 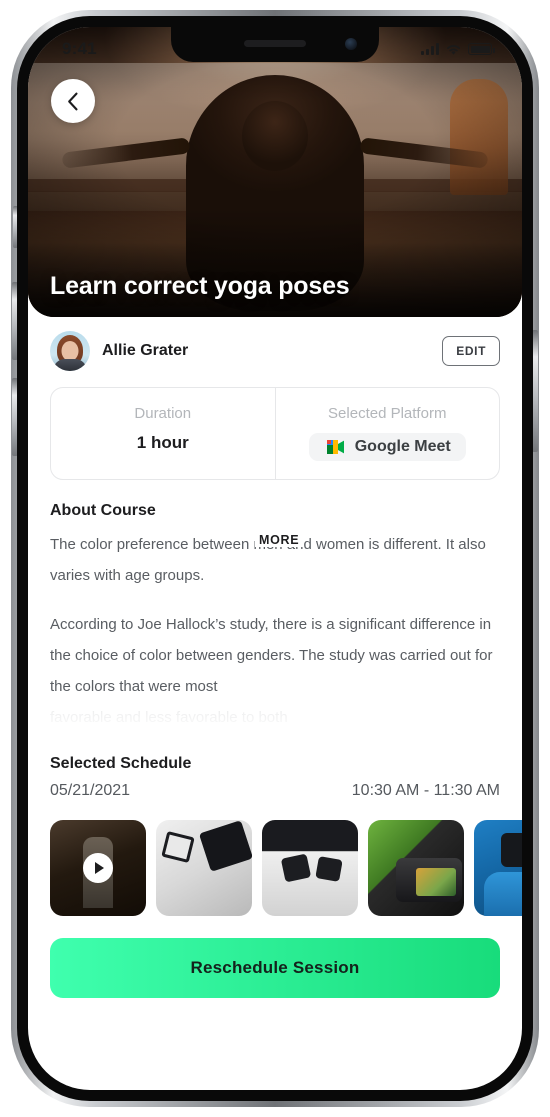 I want to click on platform-label: Selected Platform, so click(x=387, y=413).